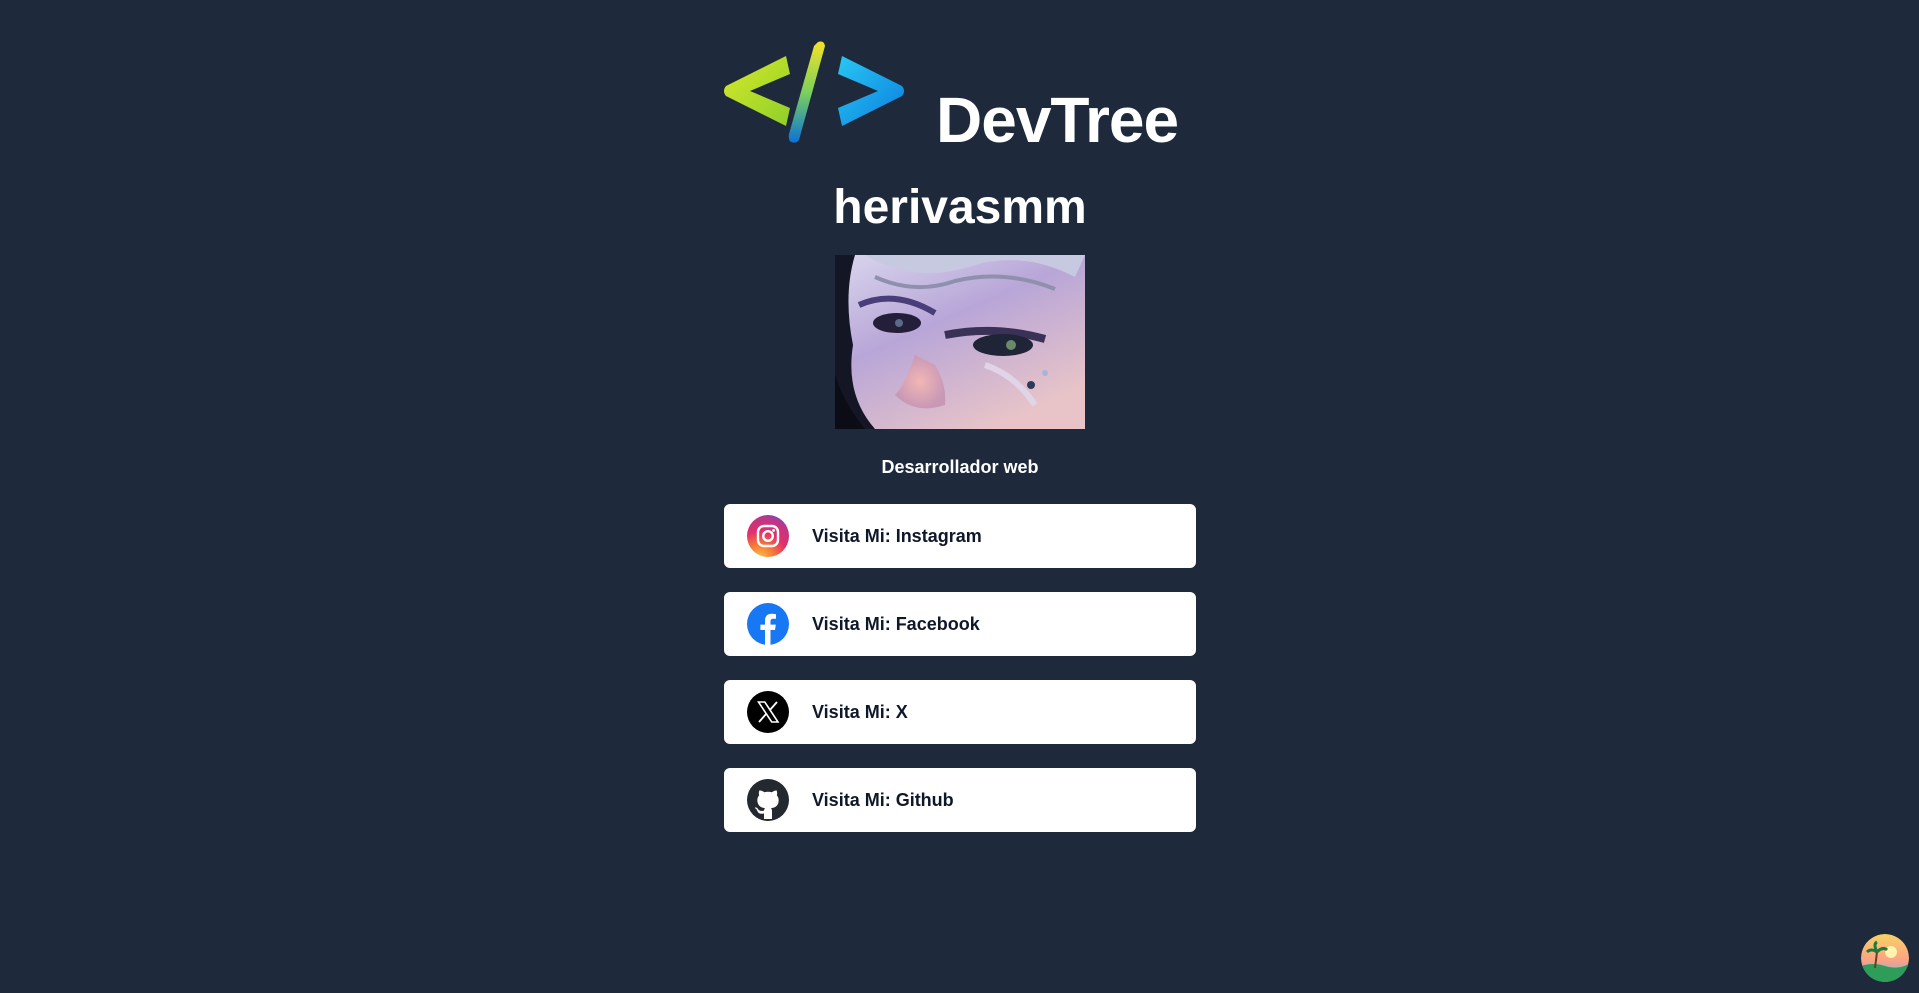  Describe the element at coordinates (768, 624) in the screenshot. I see `facebook-icon` at that location.